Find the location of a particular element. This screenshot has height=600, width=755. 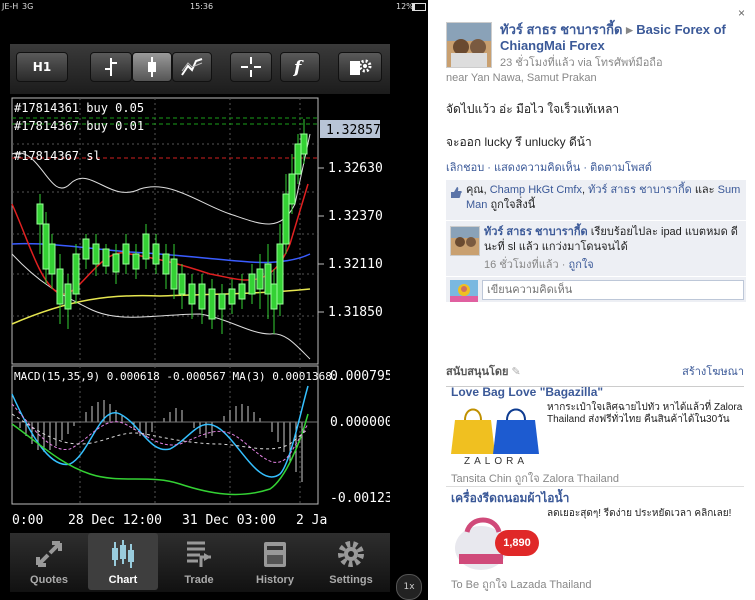

ma-red is located at coordinates (160, 239).